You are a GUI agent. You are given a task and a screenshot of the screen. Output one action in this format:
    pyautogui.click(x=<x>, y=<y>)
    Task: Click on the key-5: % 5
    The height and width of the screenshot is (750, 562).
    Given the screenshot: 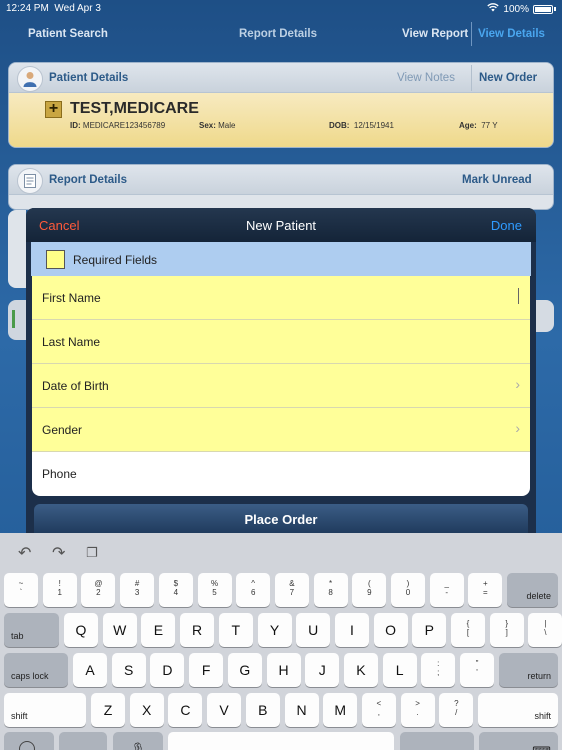 What is the action you would take?
    pyautogui.click(x=214, y=590)
    